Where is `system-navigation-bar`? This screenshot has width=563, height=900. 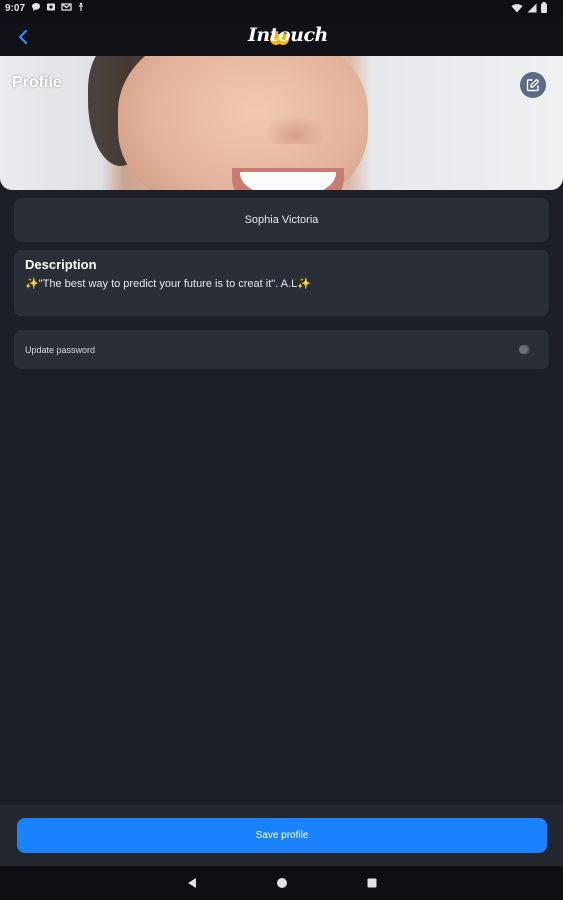
system-navigation-bar is located at coordinates (281, 883).